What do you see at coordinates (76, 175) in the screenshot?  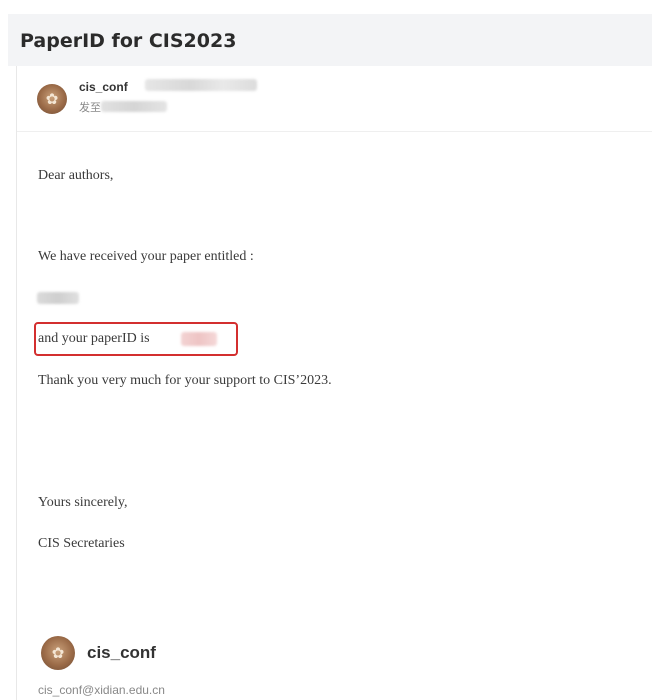 I see `greeting-text: Dear authors,` at bounding box center [76, 175].